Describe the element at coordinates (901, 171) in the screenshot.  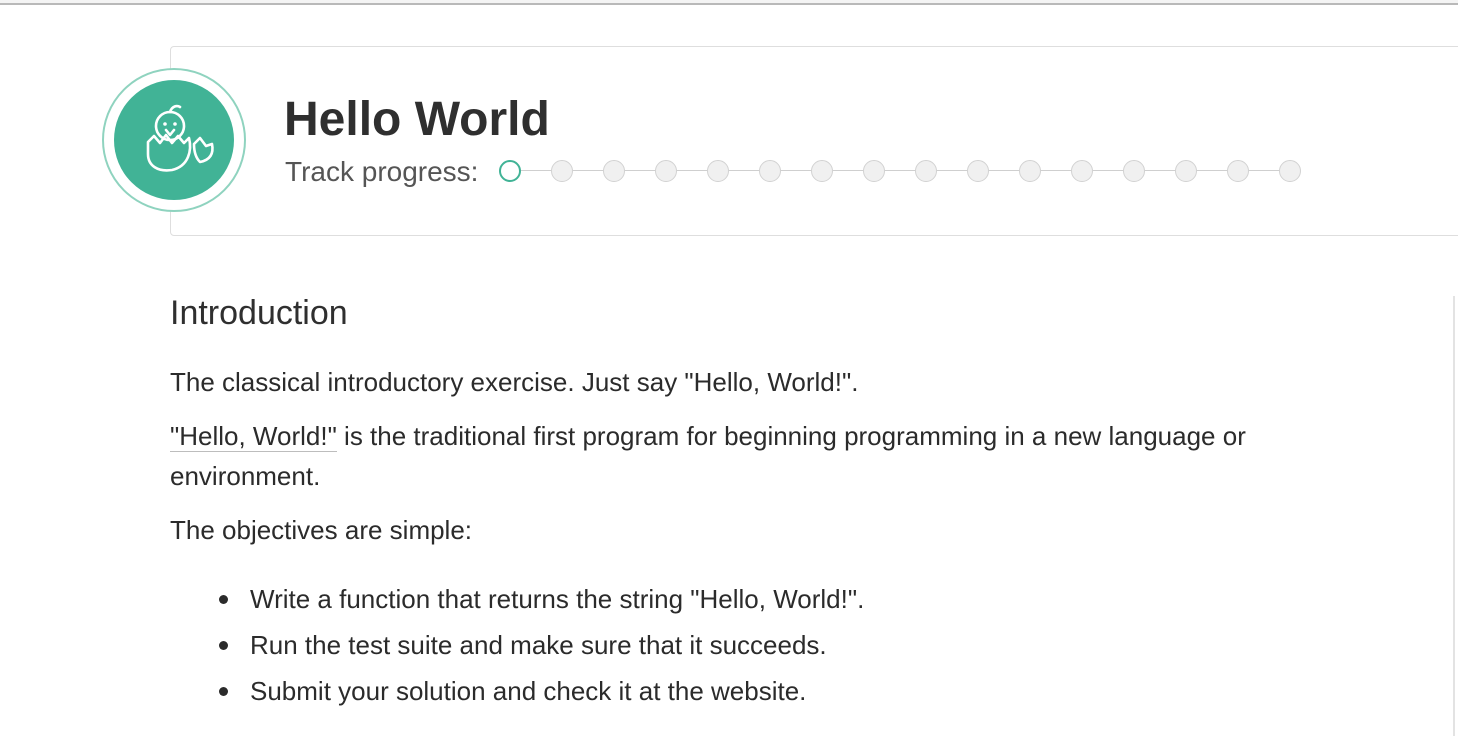
I see `track-progress-bar` at that location.